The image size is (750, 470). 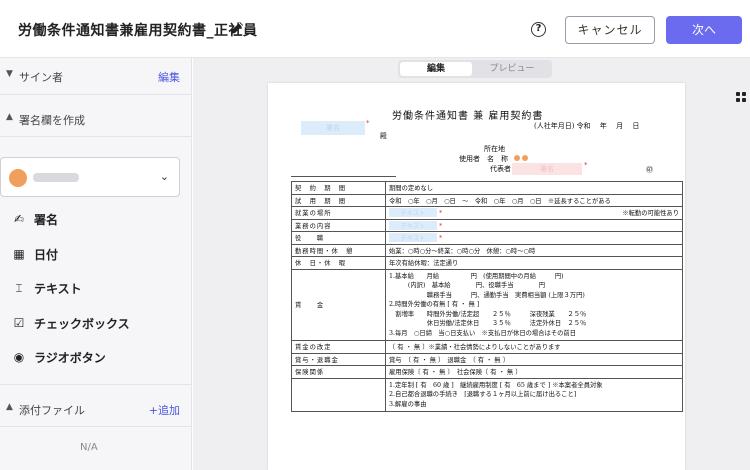 What do you see at coordinates (333, 128) in the screenshot?
I see `signature-field-employee: 署名` at bounding box center [333, 128].